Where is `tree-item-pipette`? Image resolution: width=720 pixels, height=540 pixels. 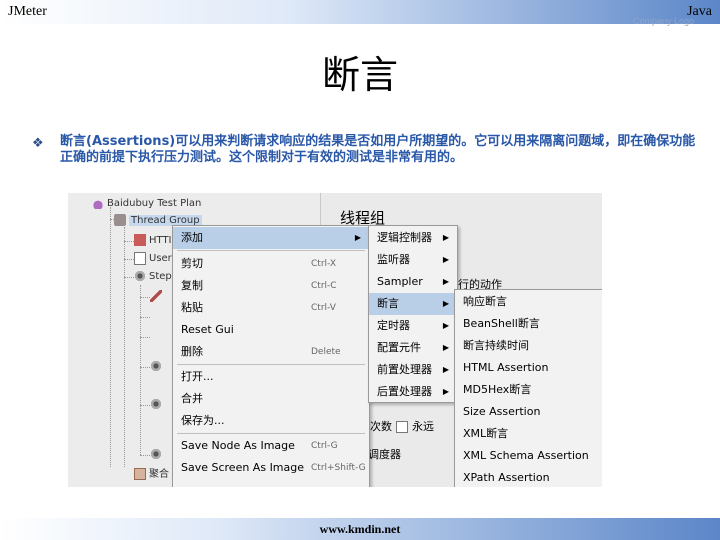
tree-item-pipette is located at coordinates (157, 297).